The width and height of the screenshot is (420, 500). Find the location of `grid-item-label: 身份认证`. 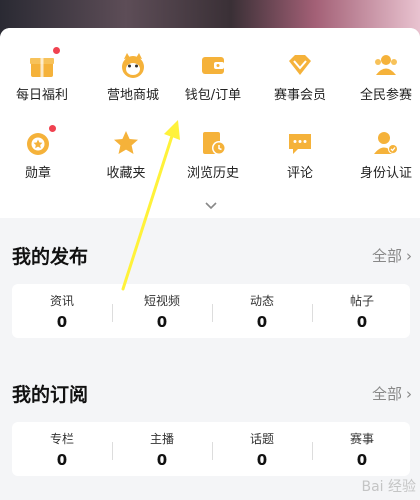

grid-item-label: 身份认证 is located at coordinates (385, 173).